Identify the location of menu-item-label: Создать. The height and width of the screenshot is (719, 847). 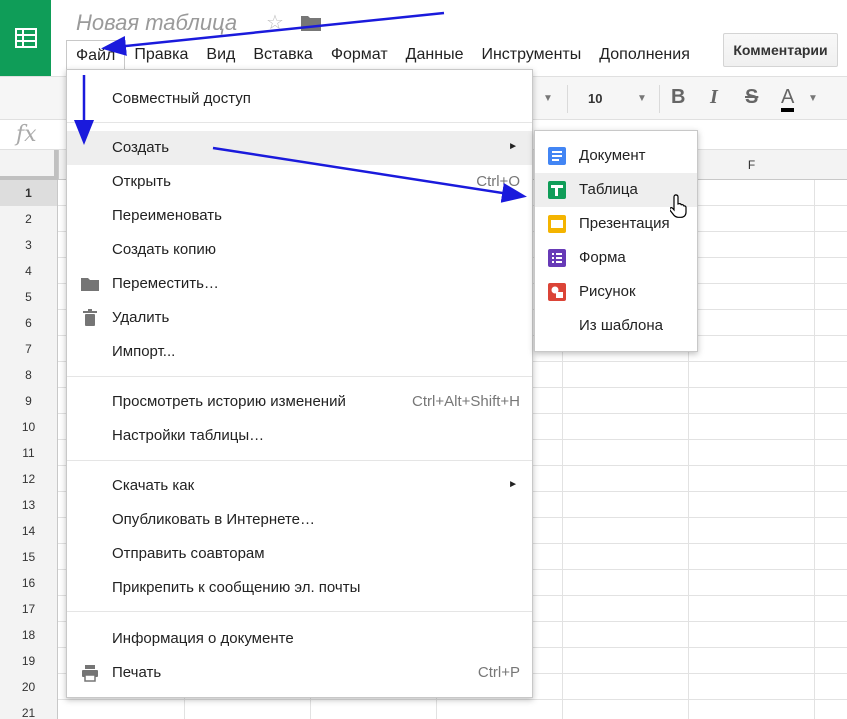
(141, 147).